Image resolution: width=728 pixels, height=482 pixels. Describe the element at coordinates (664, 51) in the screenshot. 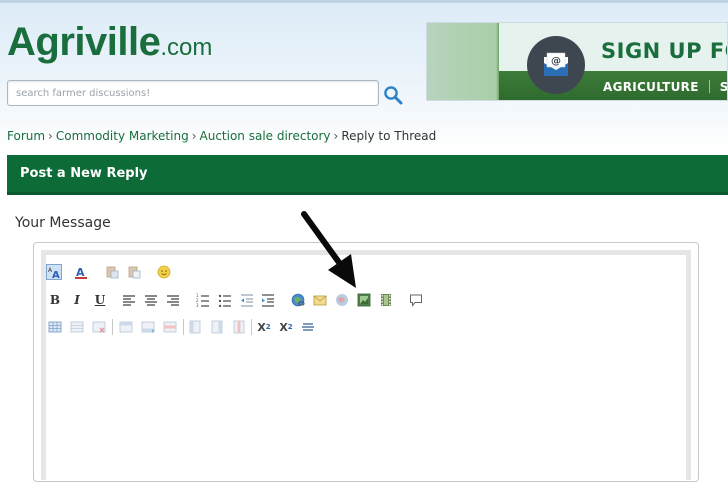

I see `banner-title: SIGN UP FOR` at that location.